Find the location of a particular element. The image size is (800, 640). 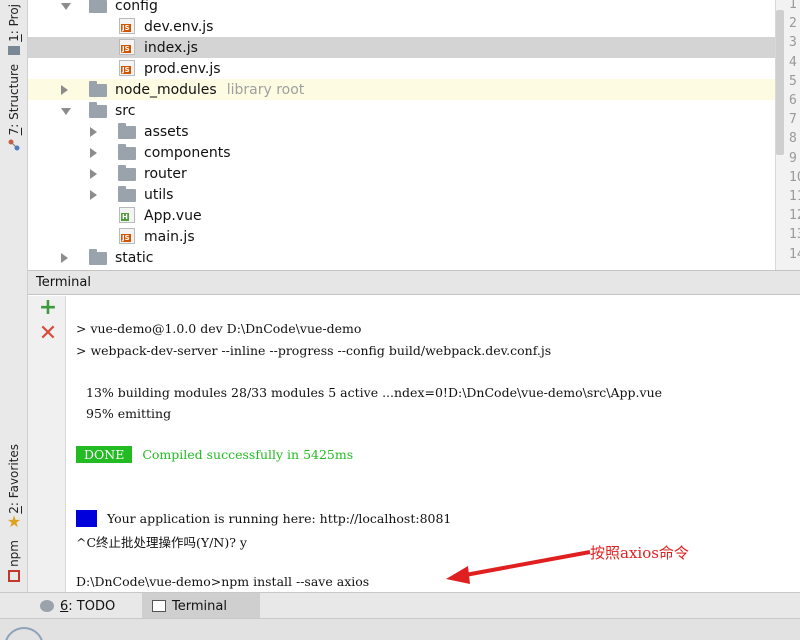

structure-tool-tab: 7: Structure is located at coordinates (14, 108).